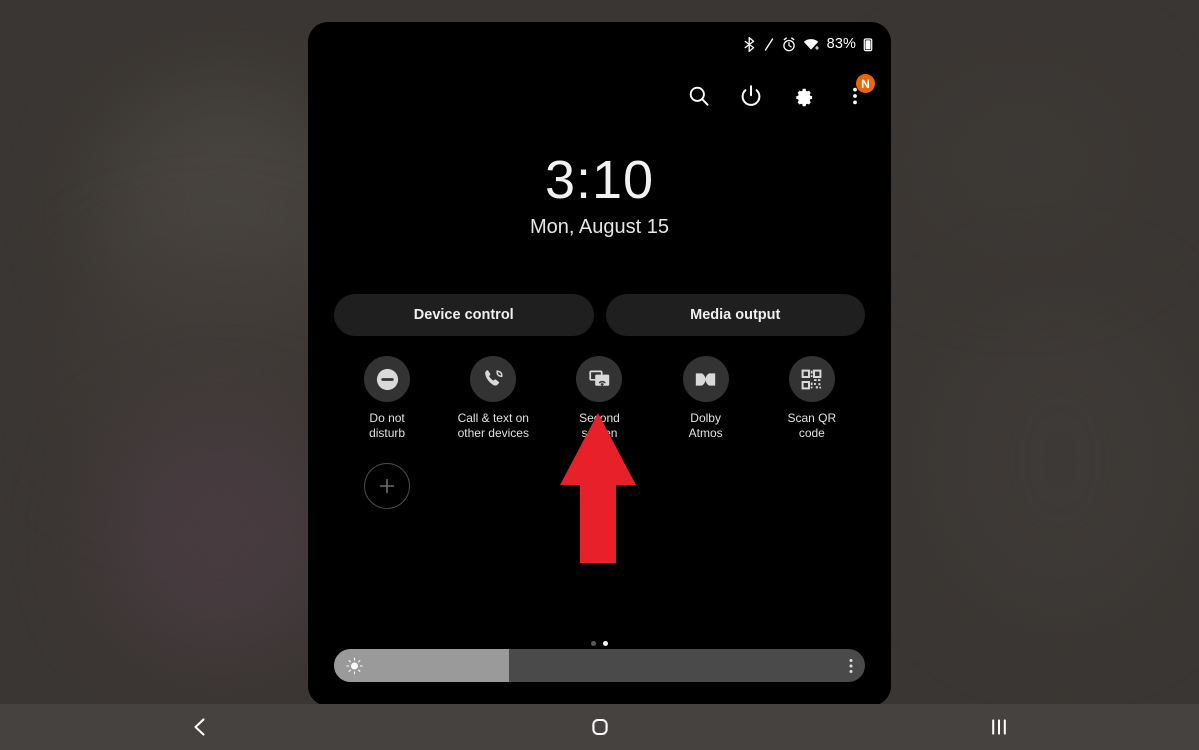 Image resolution: width=1199 pixels, height=750 pixels. Describe the element at coordinates (705, 425) in the screenshot. I see `tile-label: Dolby Atmos` at that location.